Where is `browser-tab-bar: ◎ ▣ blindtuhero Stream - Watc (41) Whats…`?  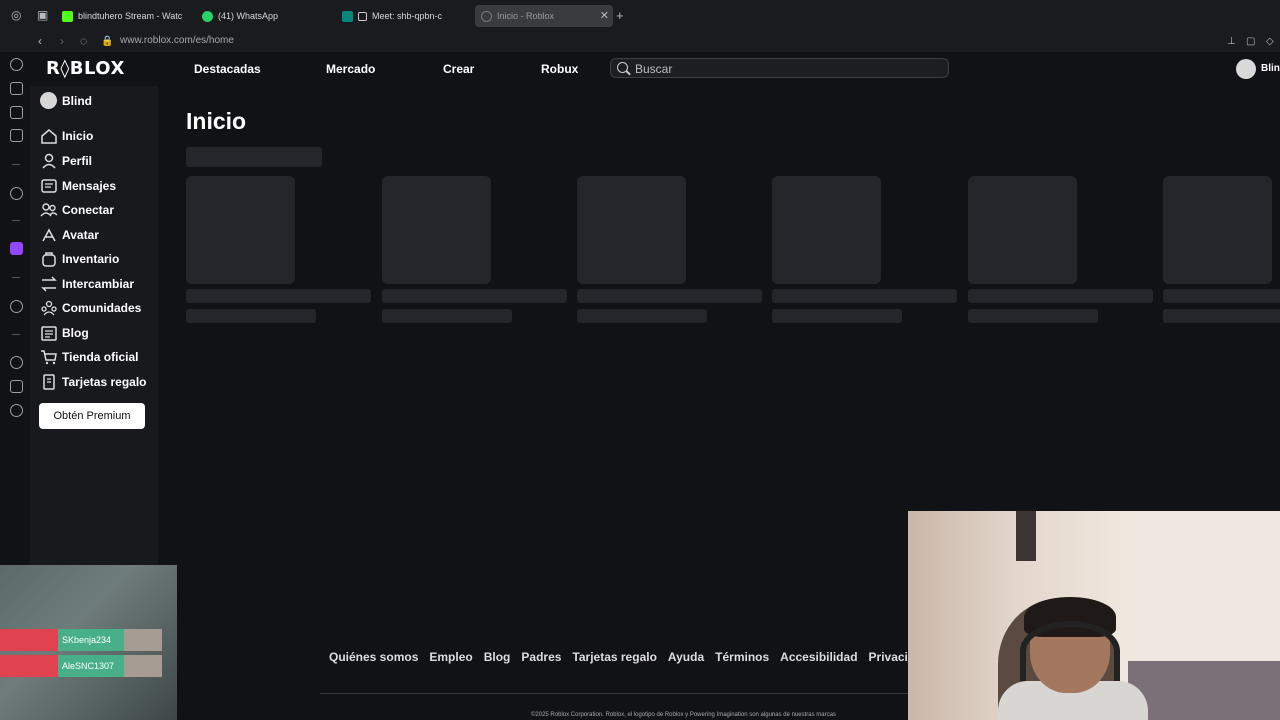 browser-tab-bar: ◎ ▣ blindtuhero Stream - Watc (41) Whats… is located at coordinates (640, 16).